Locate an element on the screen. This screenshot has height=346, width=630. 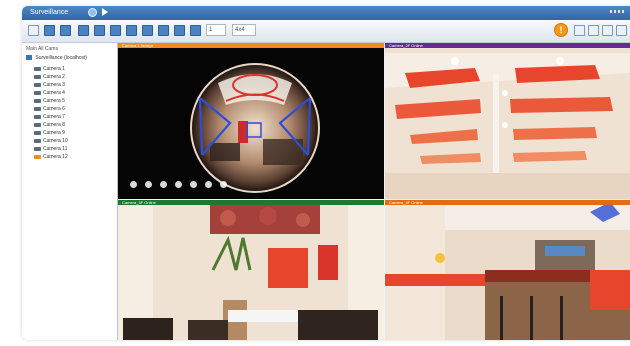
sidebar-camera-item: Camera 5 is located at coordinates (49, 101).